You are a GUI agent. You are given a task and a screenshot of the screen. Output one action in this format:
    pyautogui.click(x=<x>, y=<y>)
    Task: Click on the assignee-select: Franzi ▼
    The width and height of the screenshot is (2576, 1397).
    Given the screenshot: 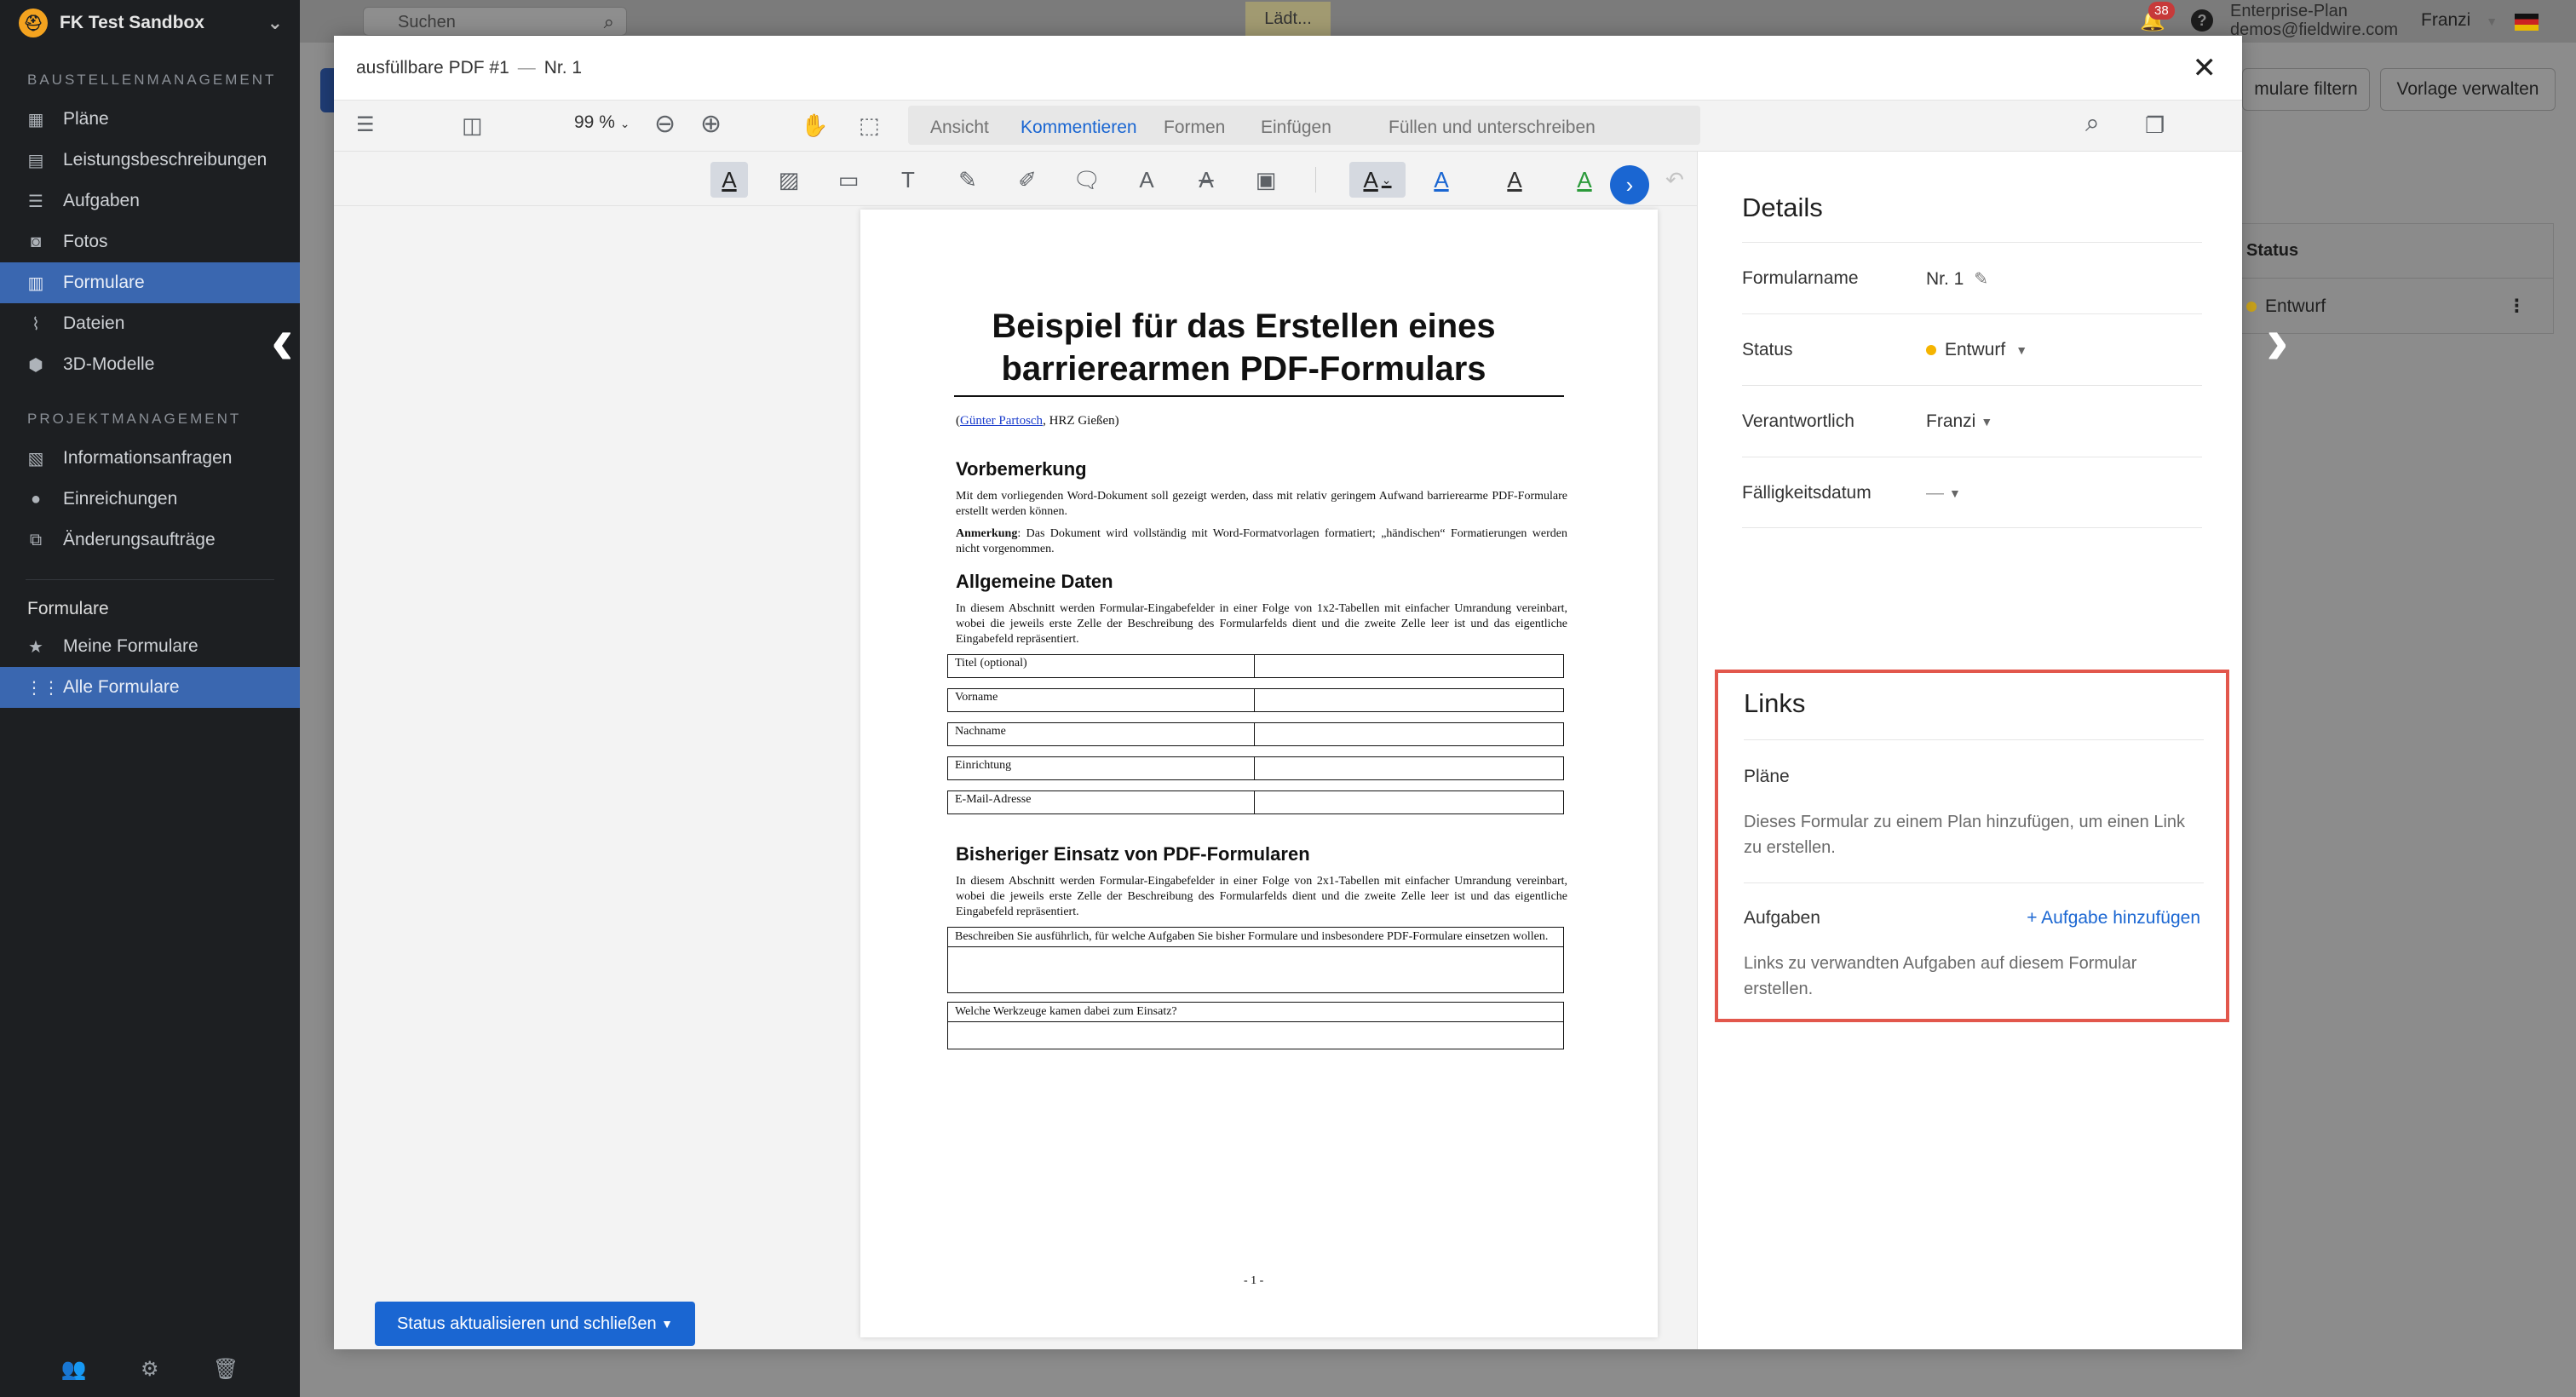 What is the action you would take?
    pyautogui.click(x=1959, y=421)
    